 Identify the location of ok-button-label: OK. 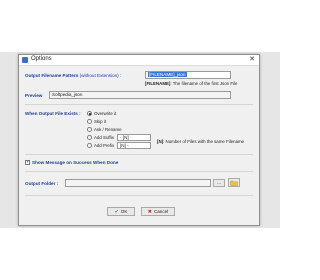
(124, 211).